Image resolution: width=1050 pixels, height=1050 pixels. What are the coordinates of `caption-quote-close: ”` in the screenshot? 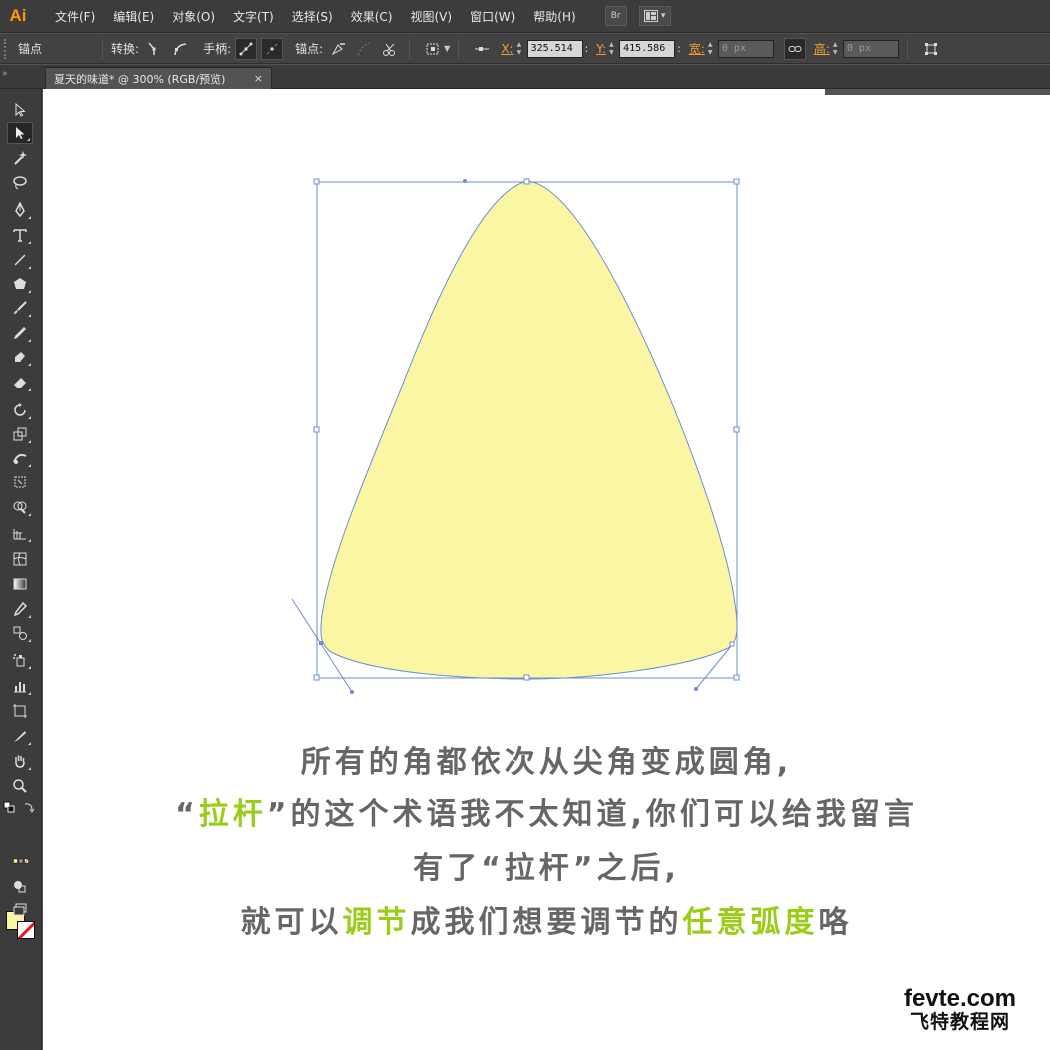 It's located at (278, 814).